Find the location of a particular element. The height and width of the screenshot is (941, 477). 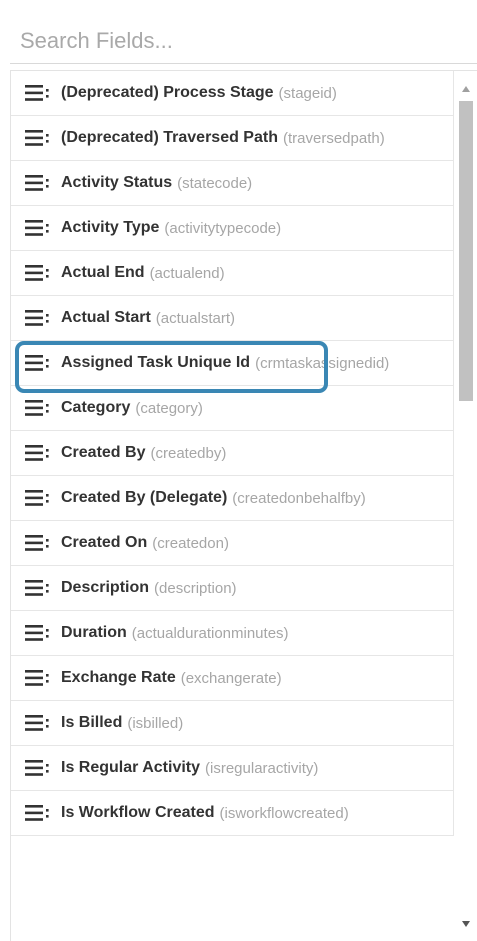

field-schema-name: (createdby) is located at coordinates (188, 453).